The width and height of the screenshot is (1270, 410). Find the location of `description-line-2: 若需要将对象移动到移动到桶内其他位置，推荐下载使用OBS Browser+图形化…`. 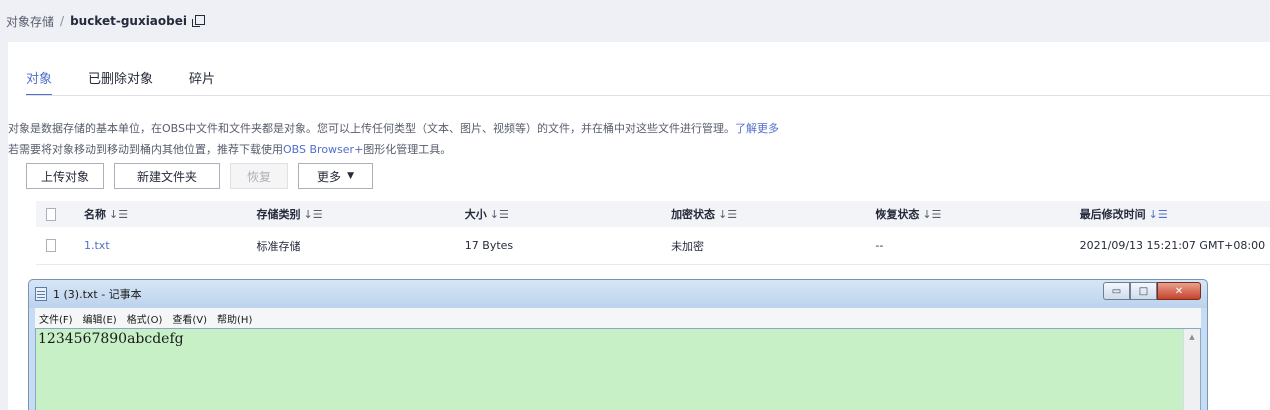

description-line-2: 若需要将对象移动到移动到桶内其他位置，推荐下载使用OBS Browser+图形化… is located at coordinates (229, 149).